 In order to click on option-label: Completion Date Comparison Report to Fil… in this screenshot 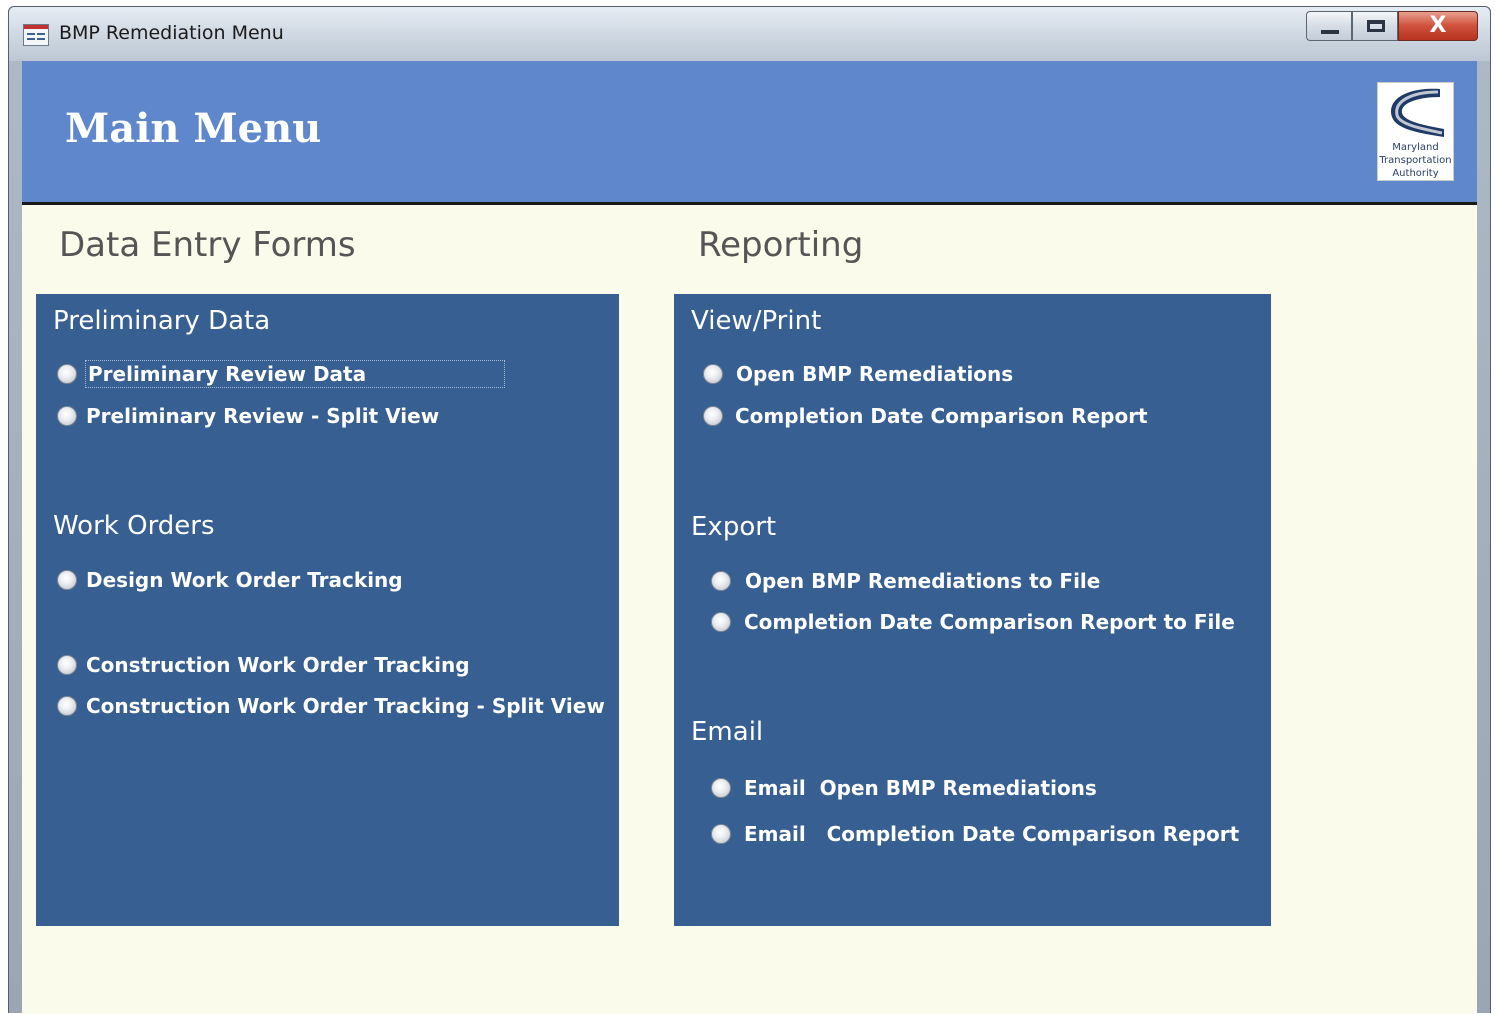, I will do `click(989, 622)`.